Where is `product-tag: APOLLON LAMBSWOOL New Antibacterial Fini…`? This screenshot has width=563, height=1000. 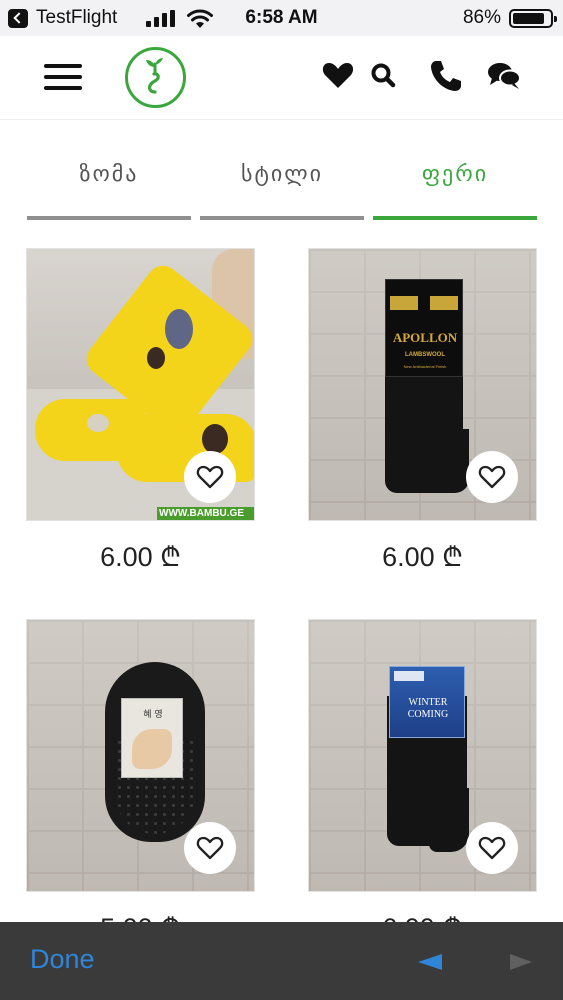 product-tag: APOLLON LAMBSWOOL New Antibacterial Fini… is located at coordinates (424, 328).